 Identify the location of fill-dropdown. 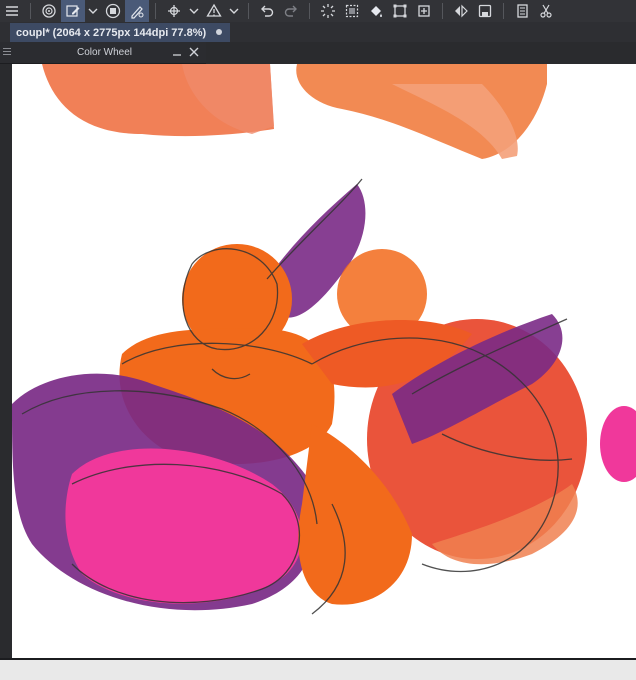
(234, 11).